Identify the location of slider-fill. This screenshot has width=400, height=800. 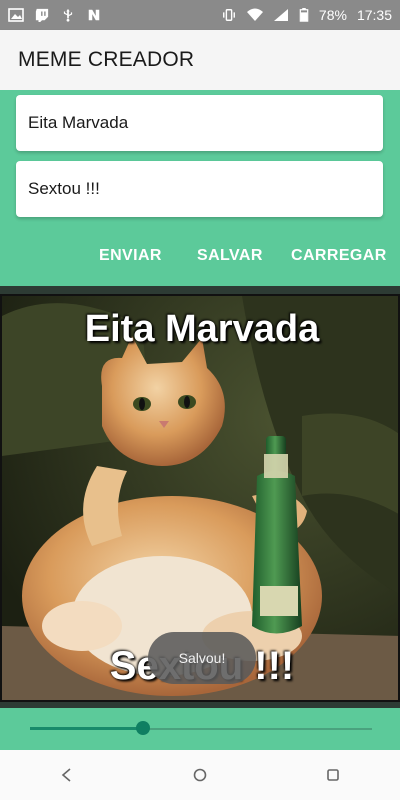
(86, 728).